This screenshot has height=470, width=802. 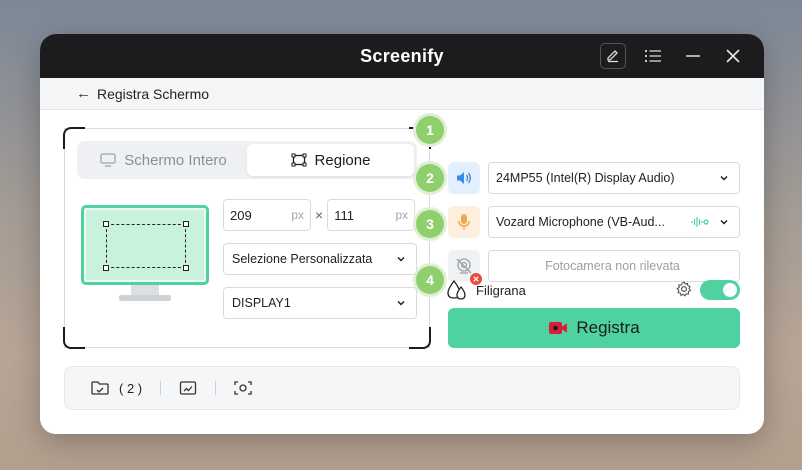 What do you see at coordinates (344, 215) in the screenshot?
I see `height-value: 111` at bounding box center [344, 215].